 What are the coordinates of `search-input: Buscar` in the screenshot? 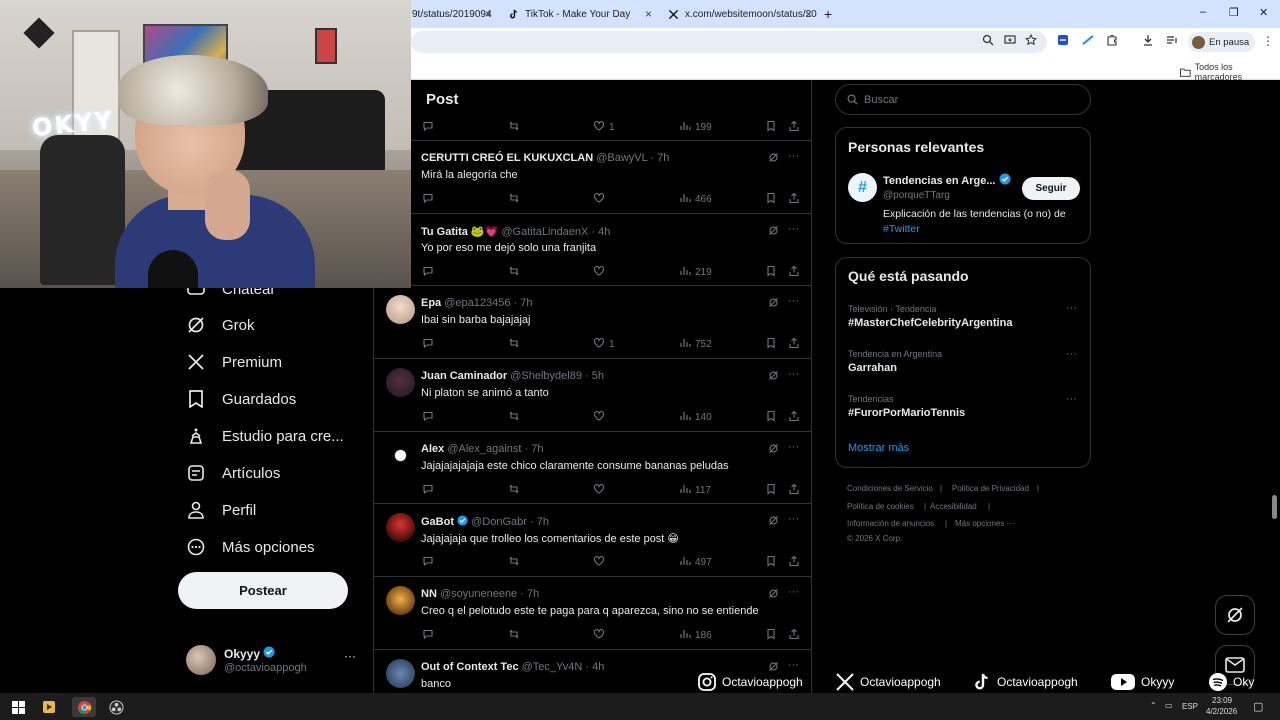 It's located at (963, 99).